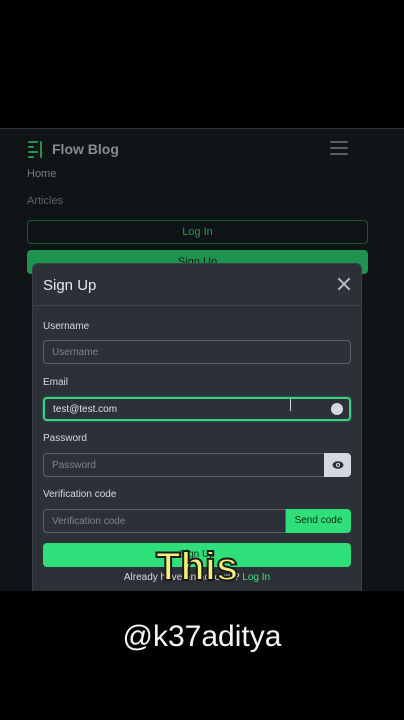 The height and width of the screenshot is (720, 404). I want to click on email-label: Email, so click(56, 382).